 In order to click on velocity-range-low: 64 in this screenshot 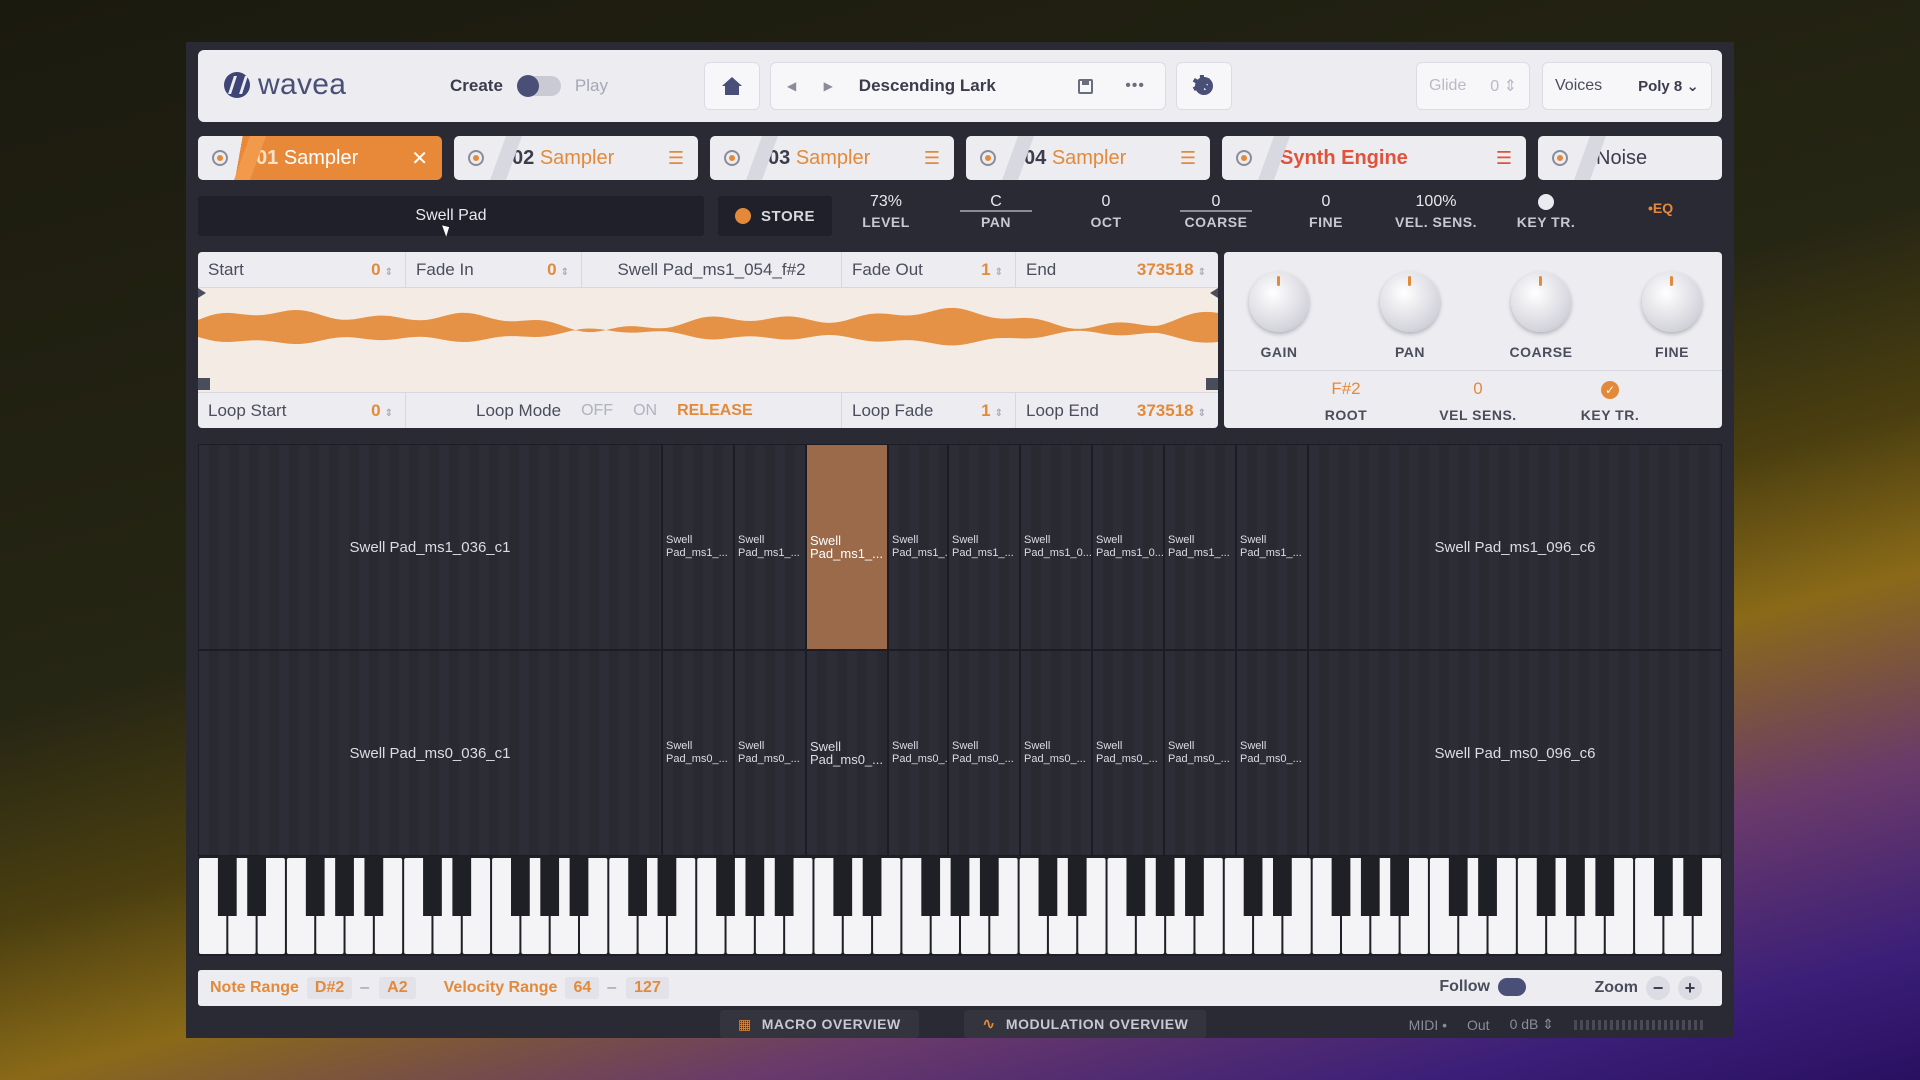, I will do `click(582, 988)`.